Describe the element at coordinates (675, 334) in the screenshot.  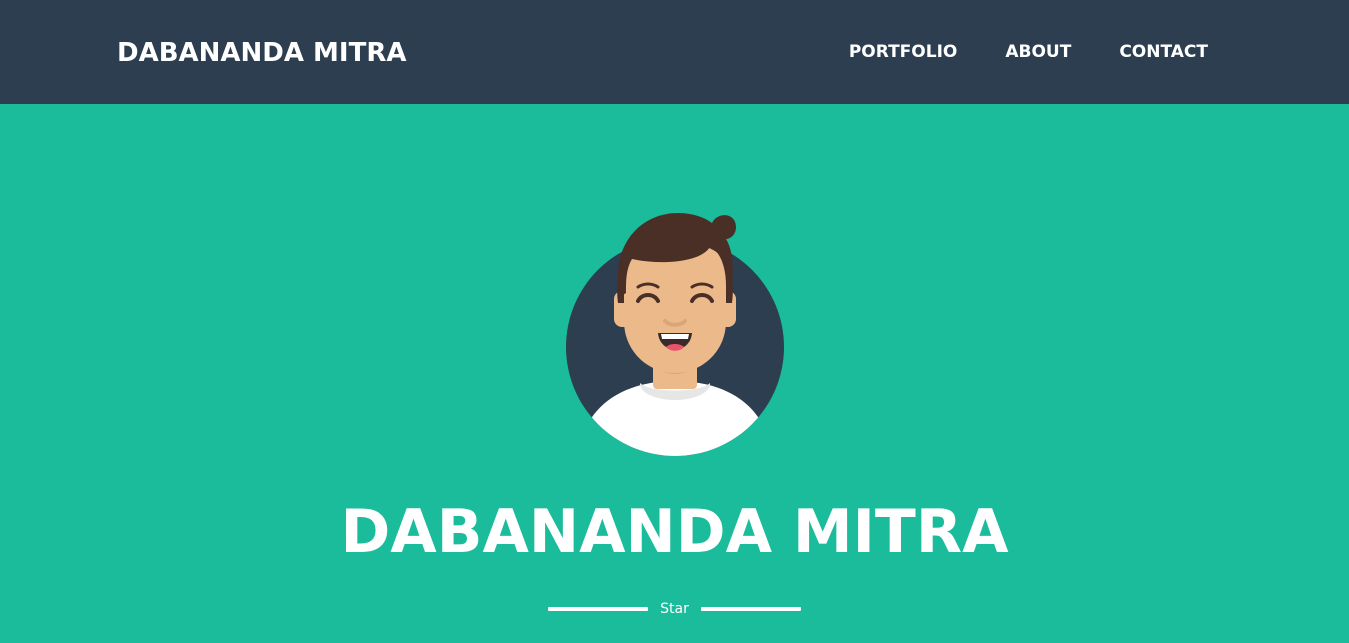
I see `avatar-icon` at that location.